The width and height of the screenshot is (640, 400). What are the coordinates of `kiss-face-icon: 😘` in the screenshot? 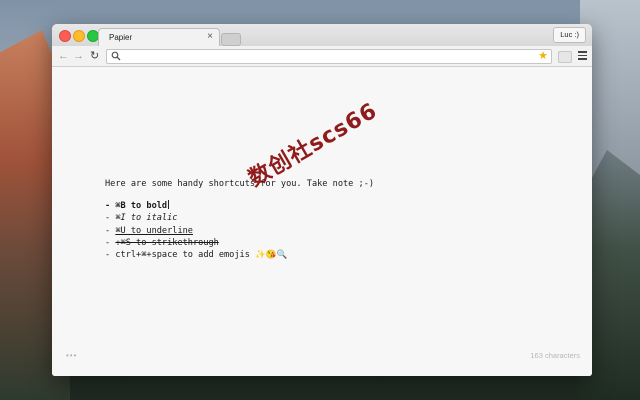 It's located at (271, 255).